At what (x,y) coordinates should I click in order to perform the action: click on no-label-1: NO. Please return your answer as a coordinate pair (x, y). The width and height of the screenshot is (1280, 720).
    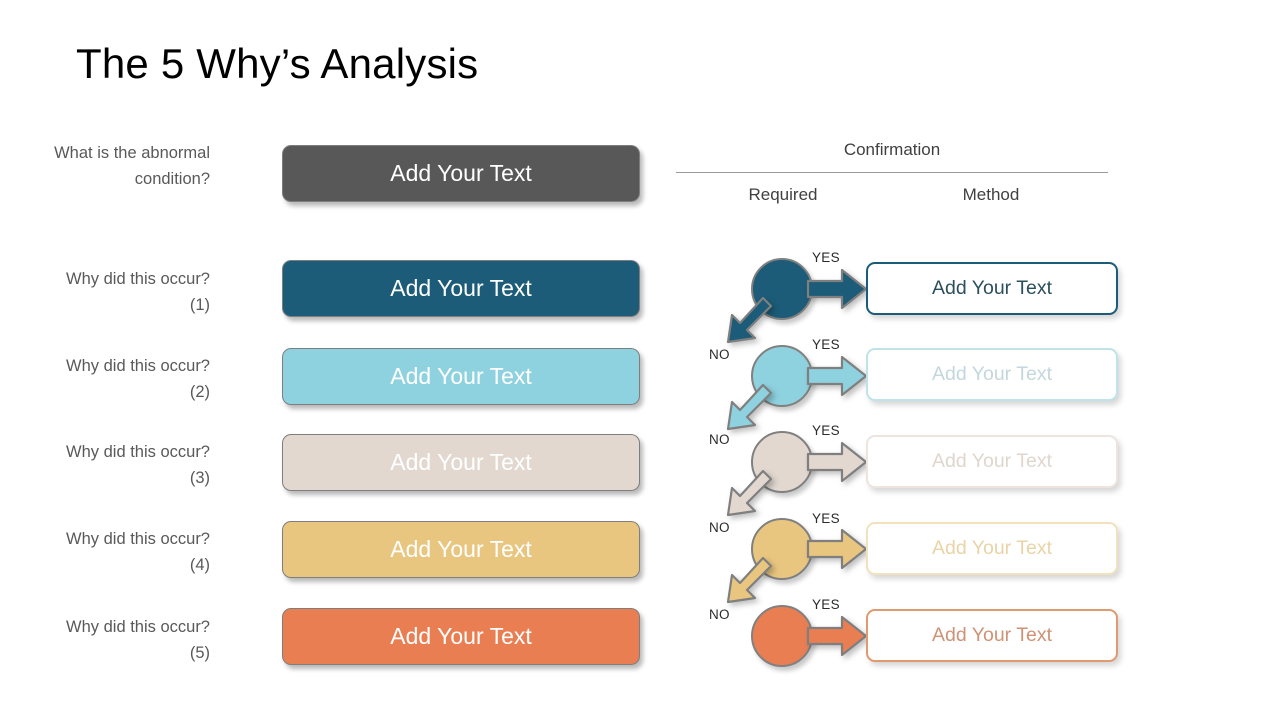
    Looking at the image, I should click on (719, 354).